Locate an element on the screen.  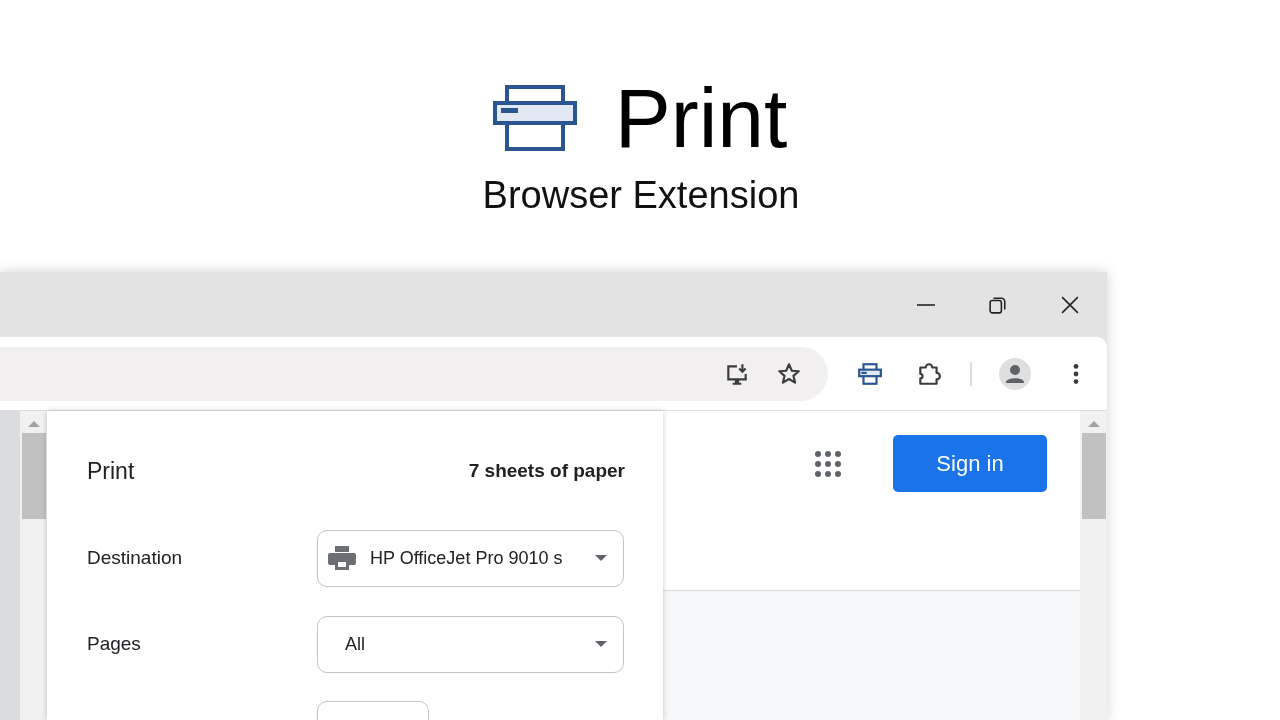
close-icon is located at coordinates (1070, 304).